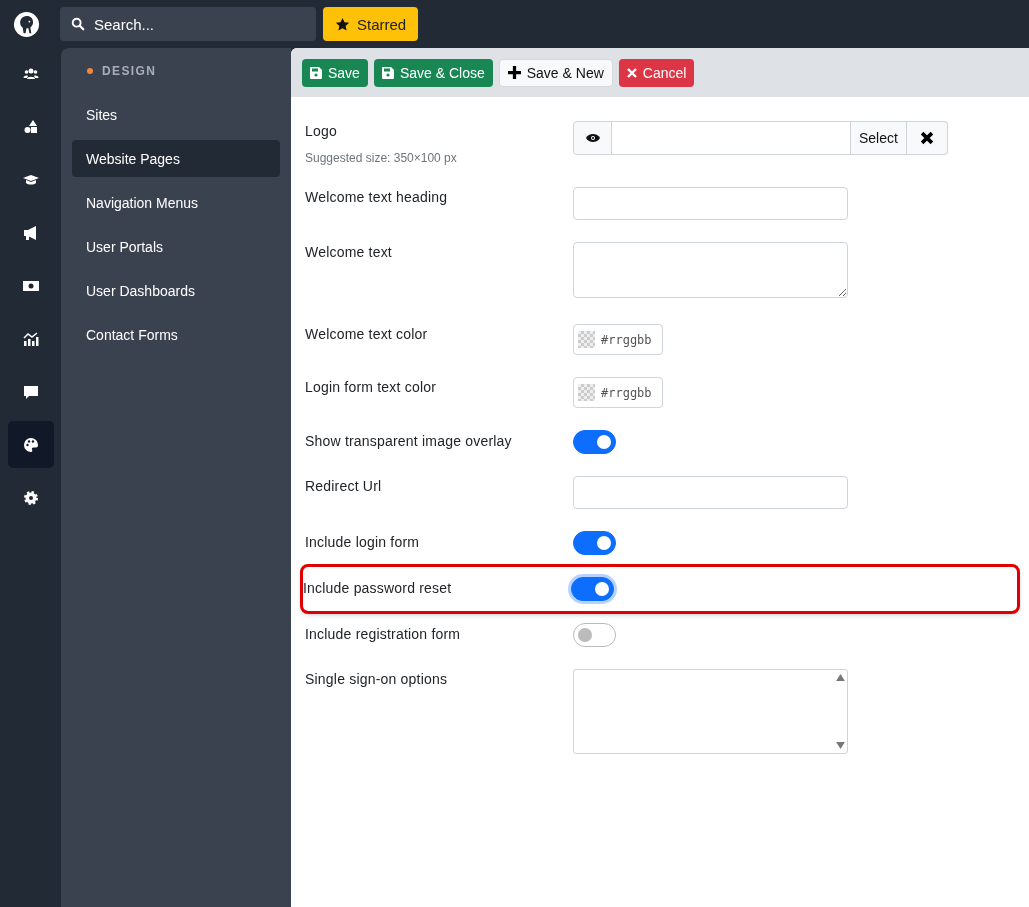 This screenshot has width=1029, height=907. What do you see at coordinates (378, 588) in the screenshot?
I see `field-label: Include password reset` at bounding box center [378, 588].